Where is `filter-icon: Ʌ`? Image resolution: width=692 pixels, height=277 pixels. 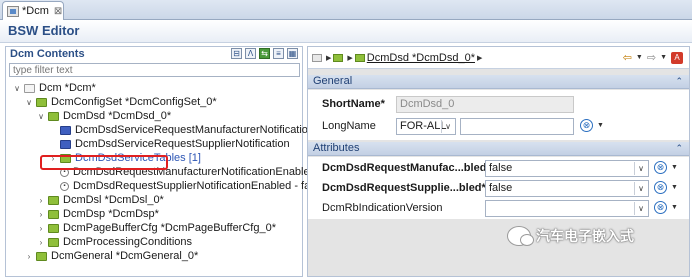
filter-icon: Ʌ is located at coordinates (250, 53).